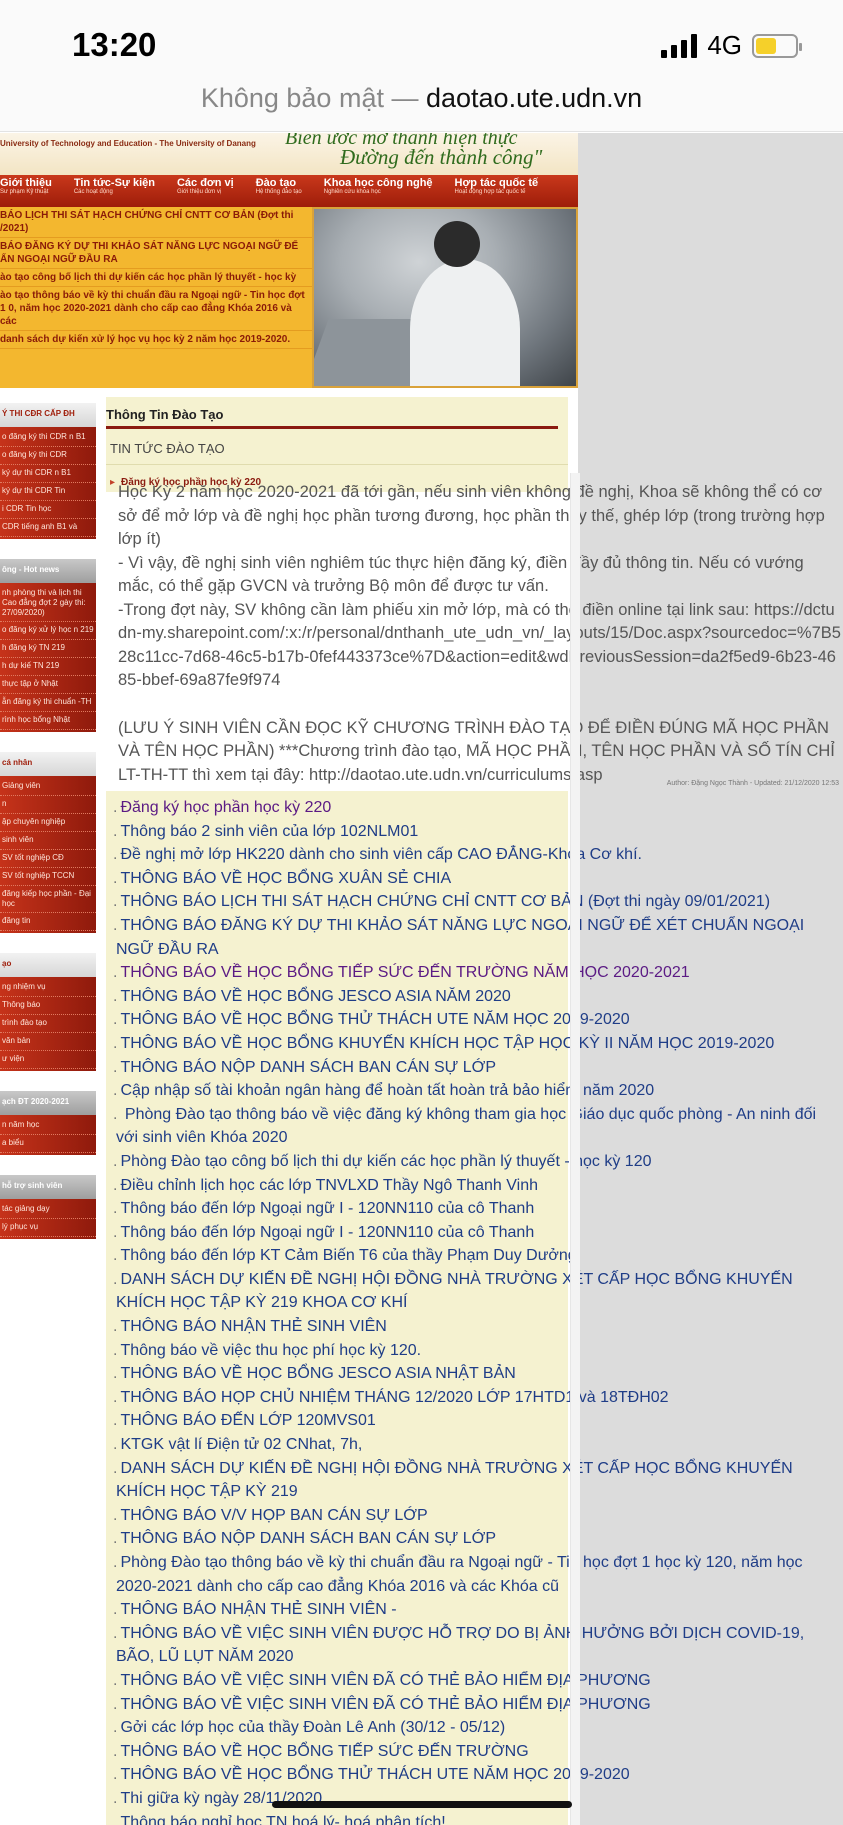 The height and width of the screenshot is (1825, 843). Describe the element at coordinates (383, 191) in the screenshot. I see `nav-item-khcn: Khoa học công nghệ Nghiên cứu khoa học` at that location.